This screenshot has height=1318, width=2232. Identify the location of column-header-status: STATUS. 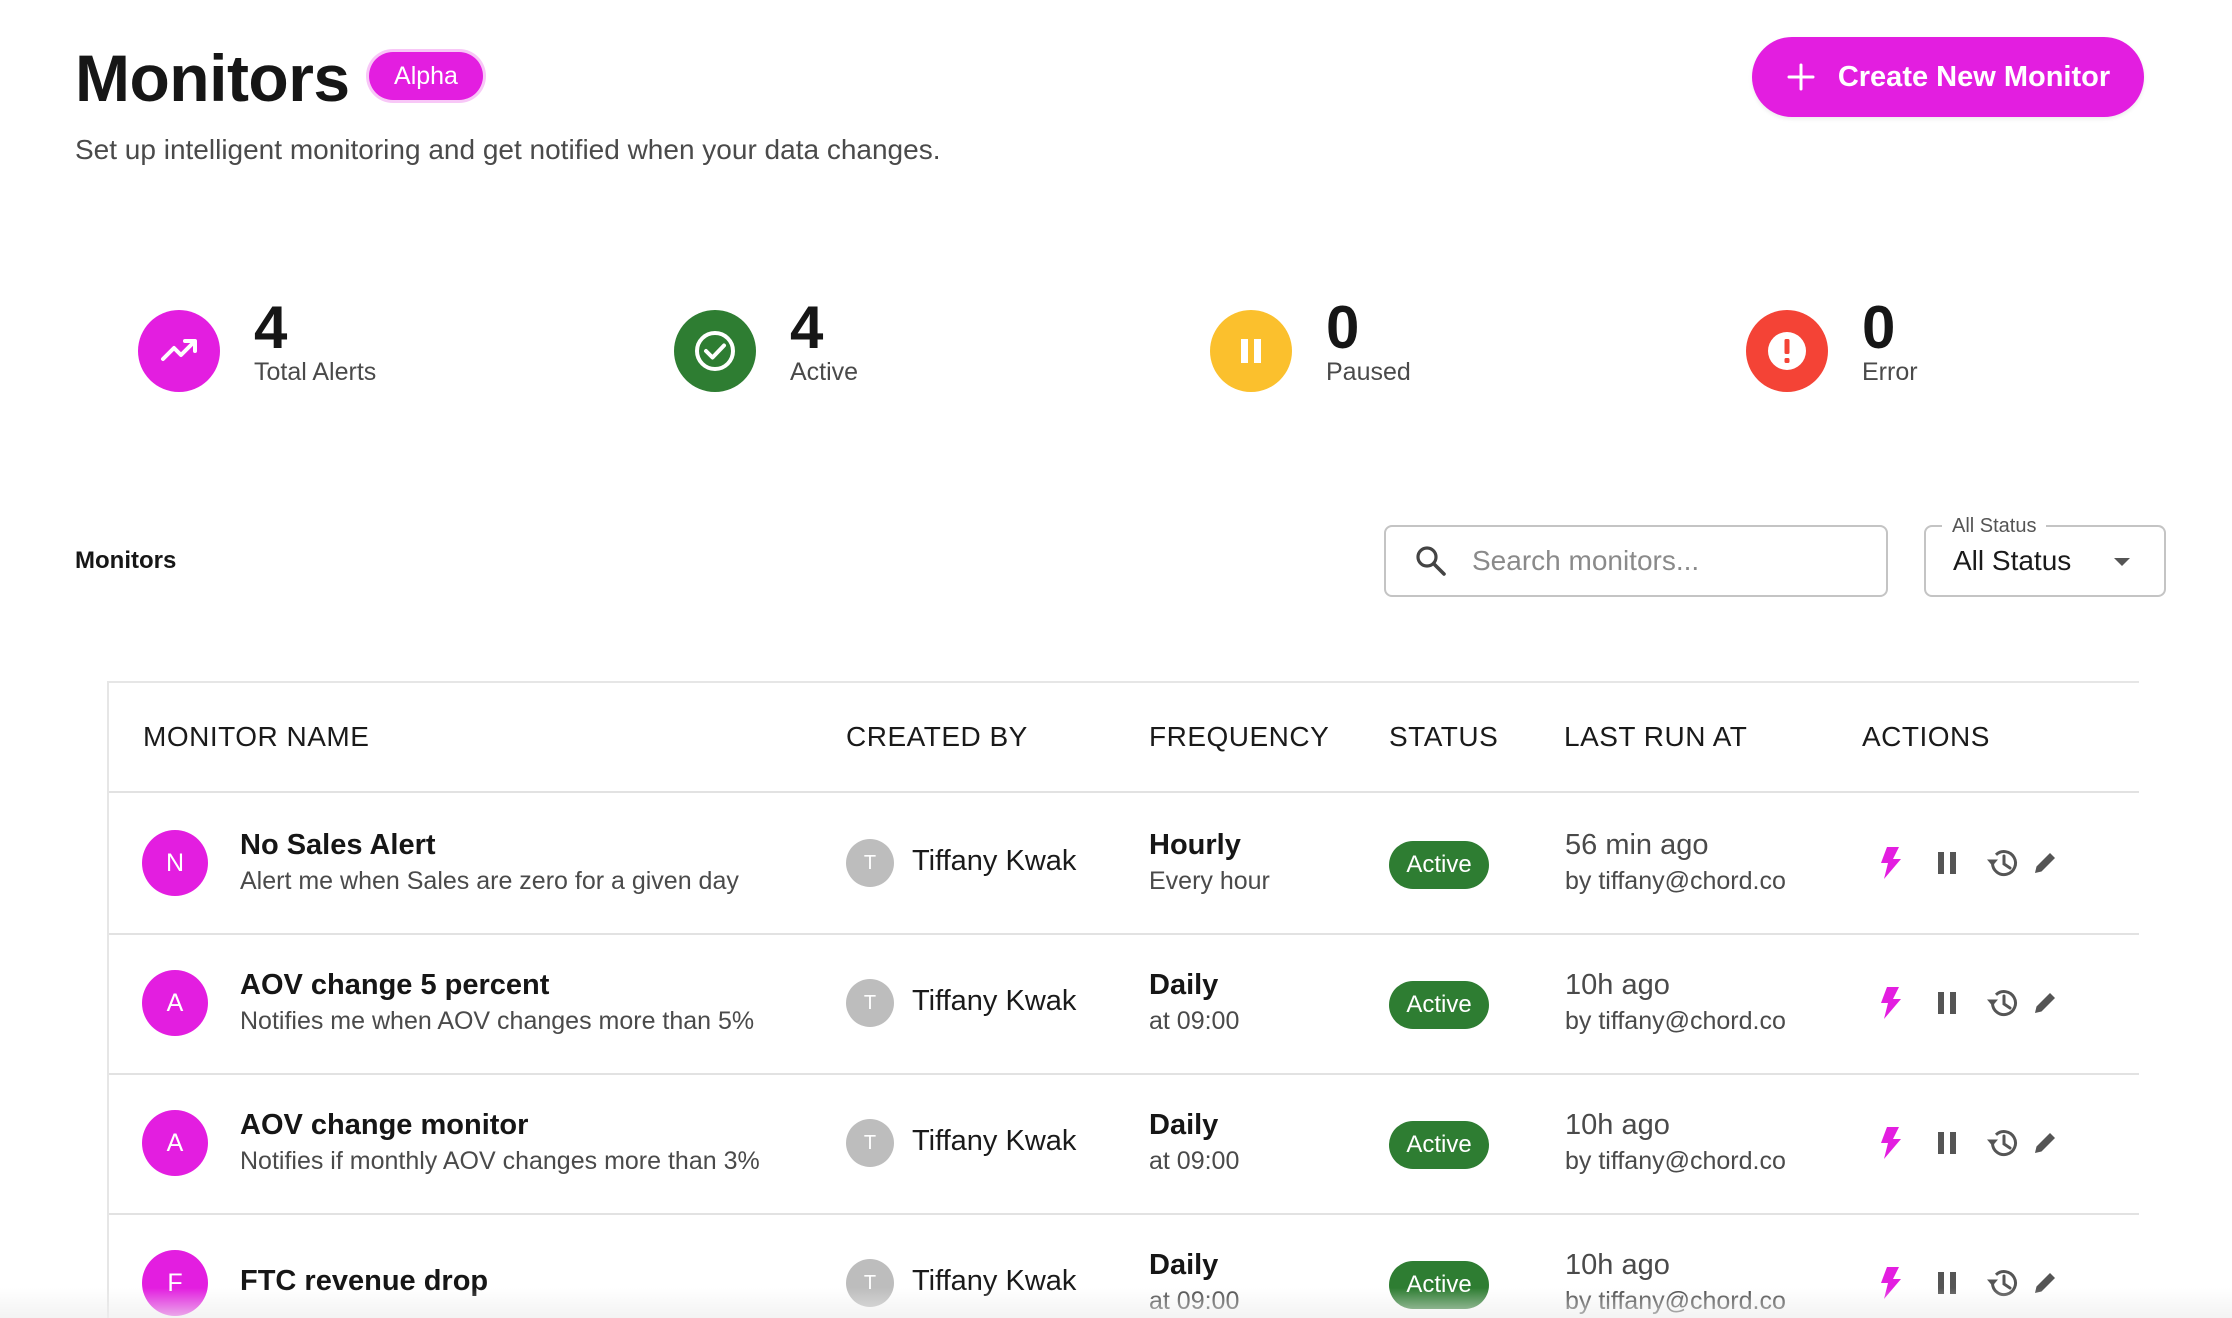
(1444, 736).